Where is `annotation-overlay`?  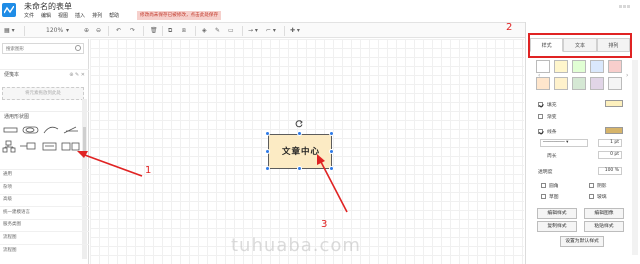
annotation-overlay is located at coordinates (212, 182).